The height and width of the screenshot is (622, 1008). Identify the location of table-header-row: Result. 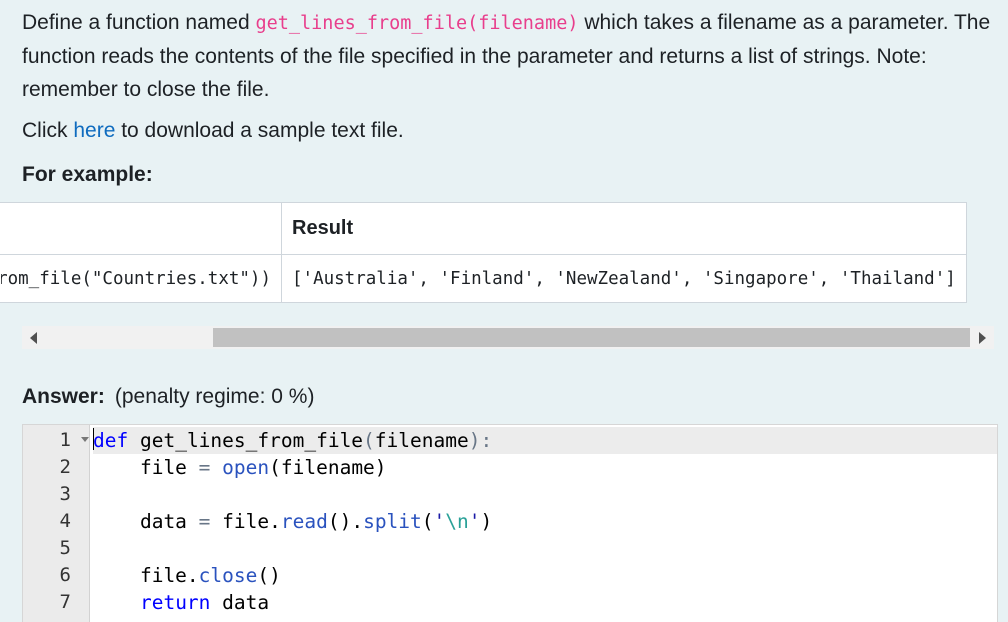
(483, 228).